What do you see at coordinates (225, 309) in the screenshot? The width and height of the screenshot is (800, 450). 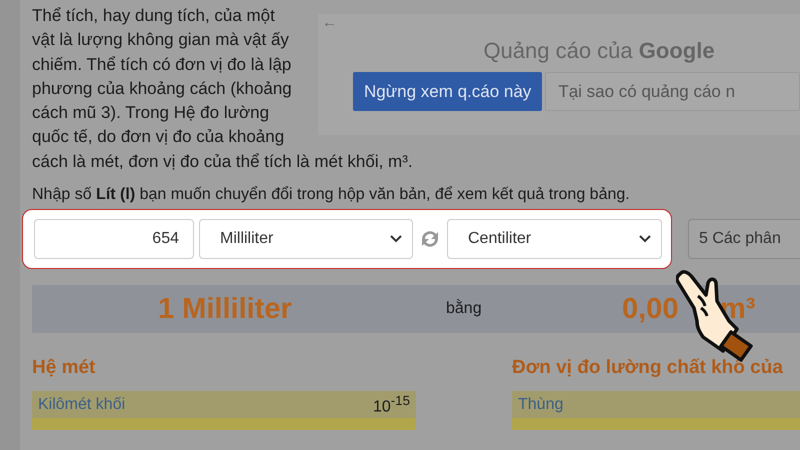 I see `result-source: 1 Milliliter` at bounding box center [225, 309].